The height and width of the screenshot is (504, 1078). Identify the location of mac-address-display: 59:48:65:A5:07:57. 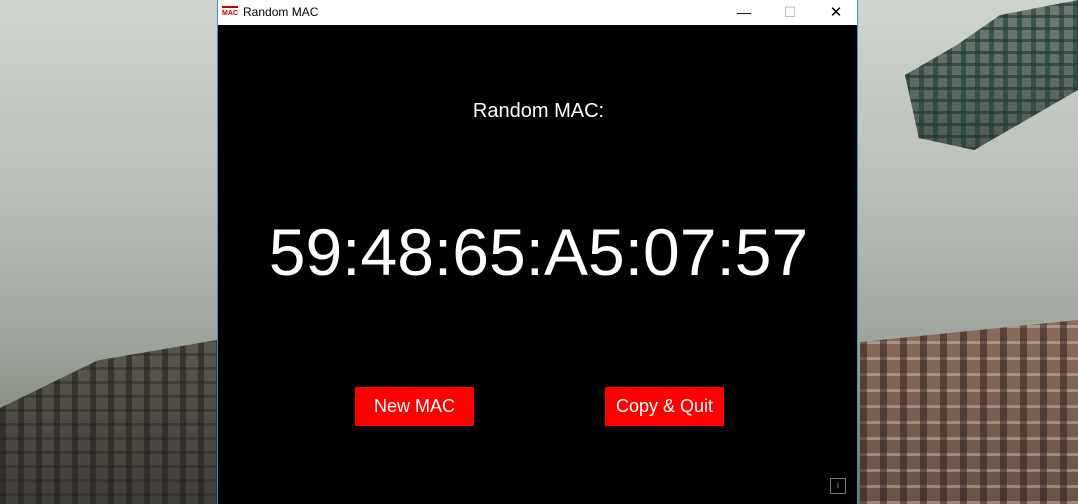
(538, 252).